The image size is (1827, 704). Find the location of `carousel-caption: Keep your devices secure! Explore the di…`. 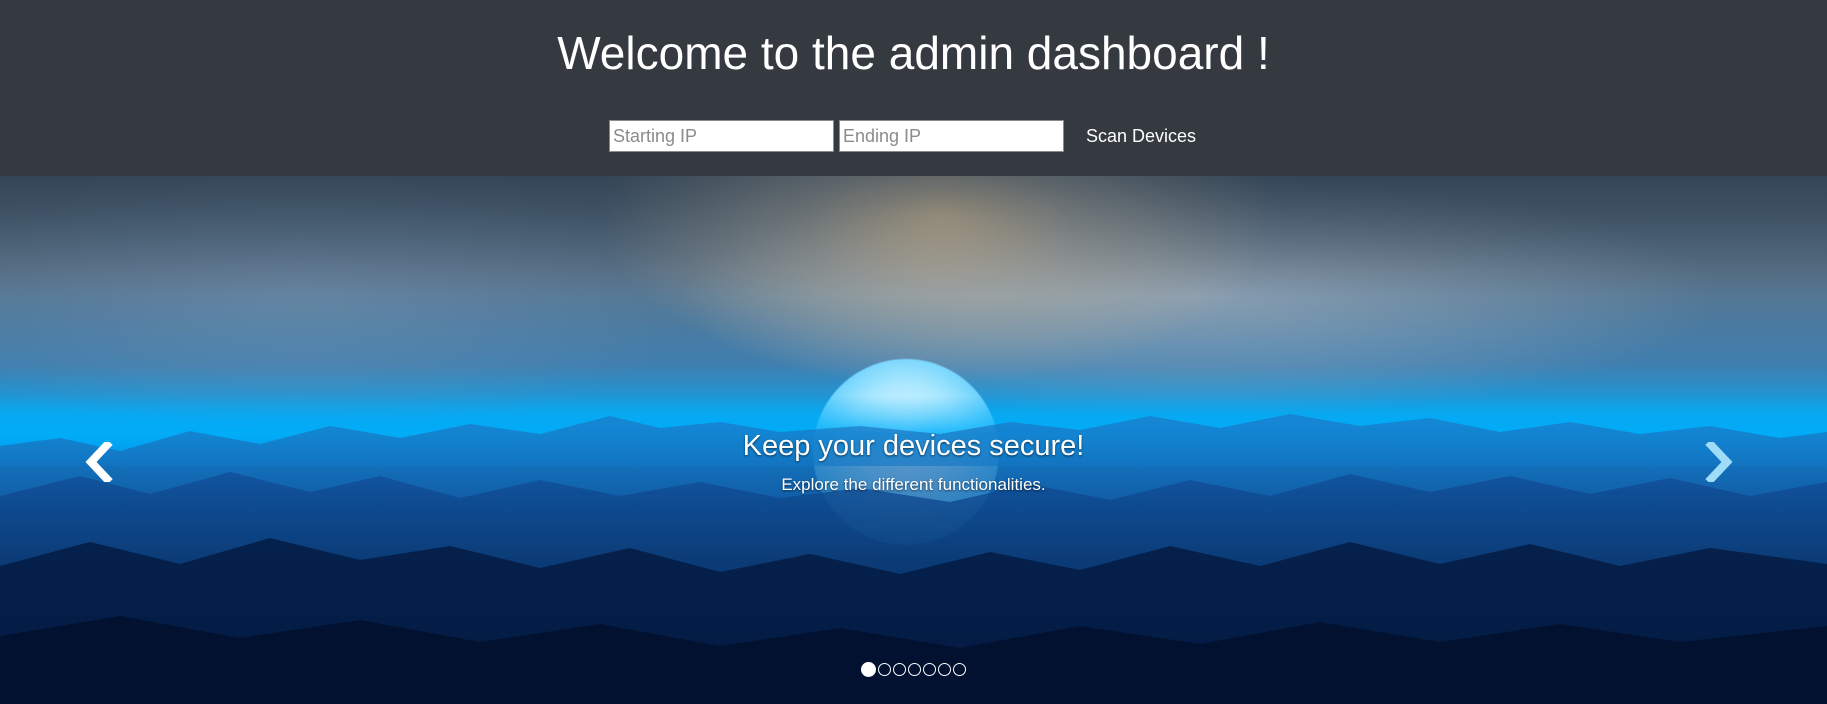

carousel-caption: Keep your devices secure! Explore the di… is located at coordinates (913, 462).